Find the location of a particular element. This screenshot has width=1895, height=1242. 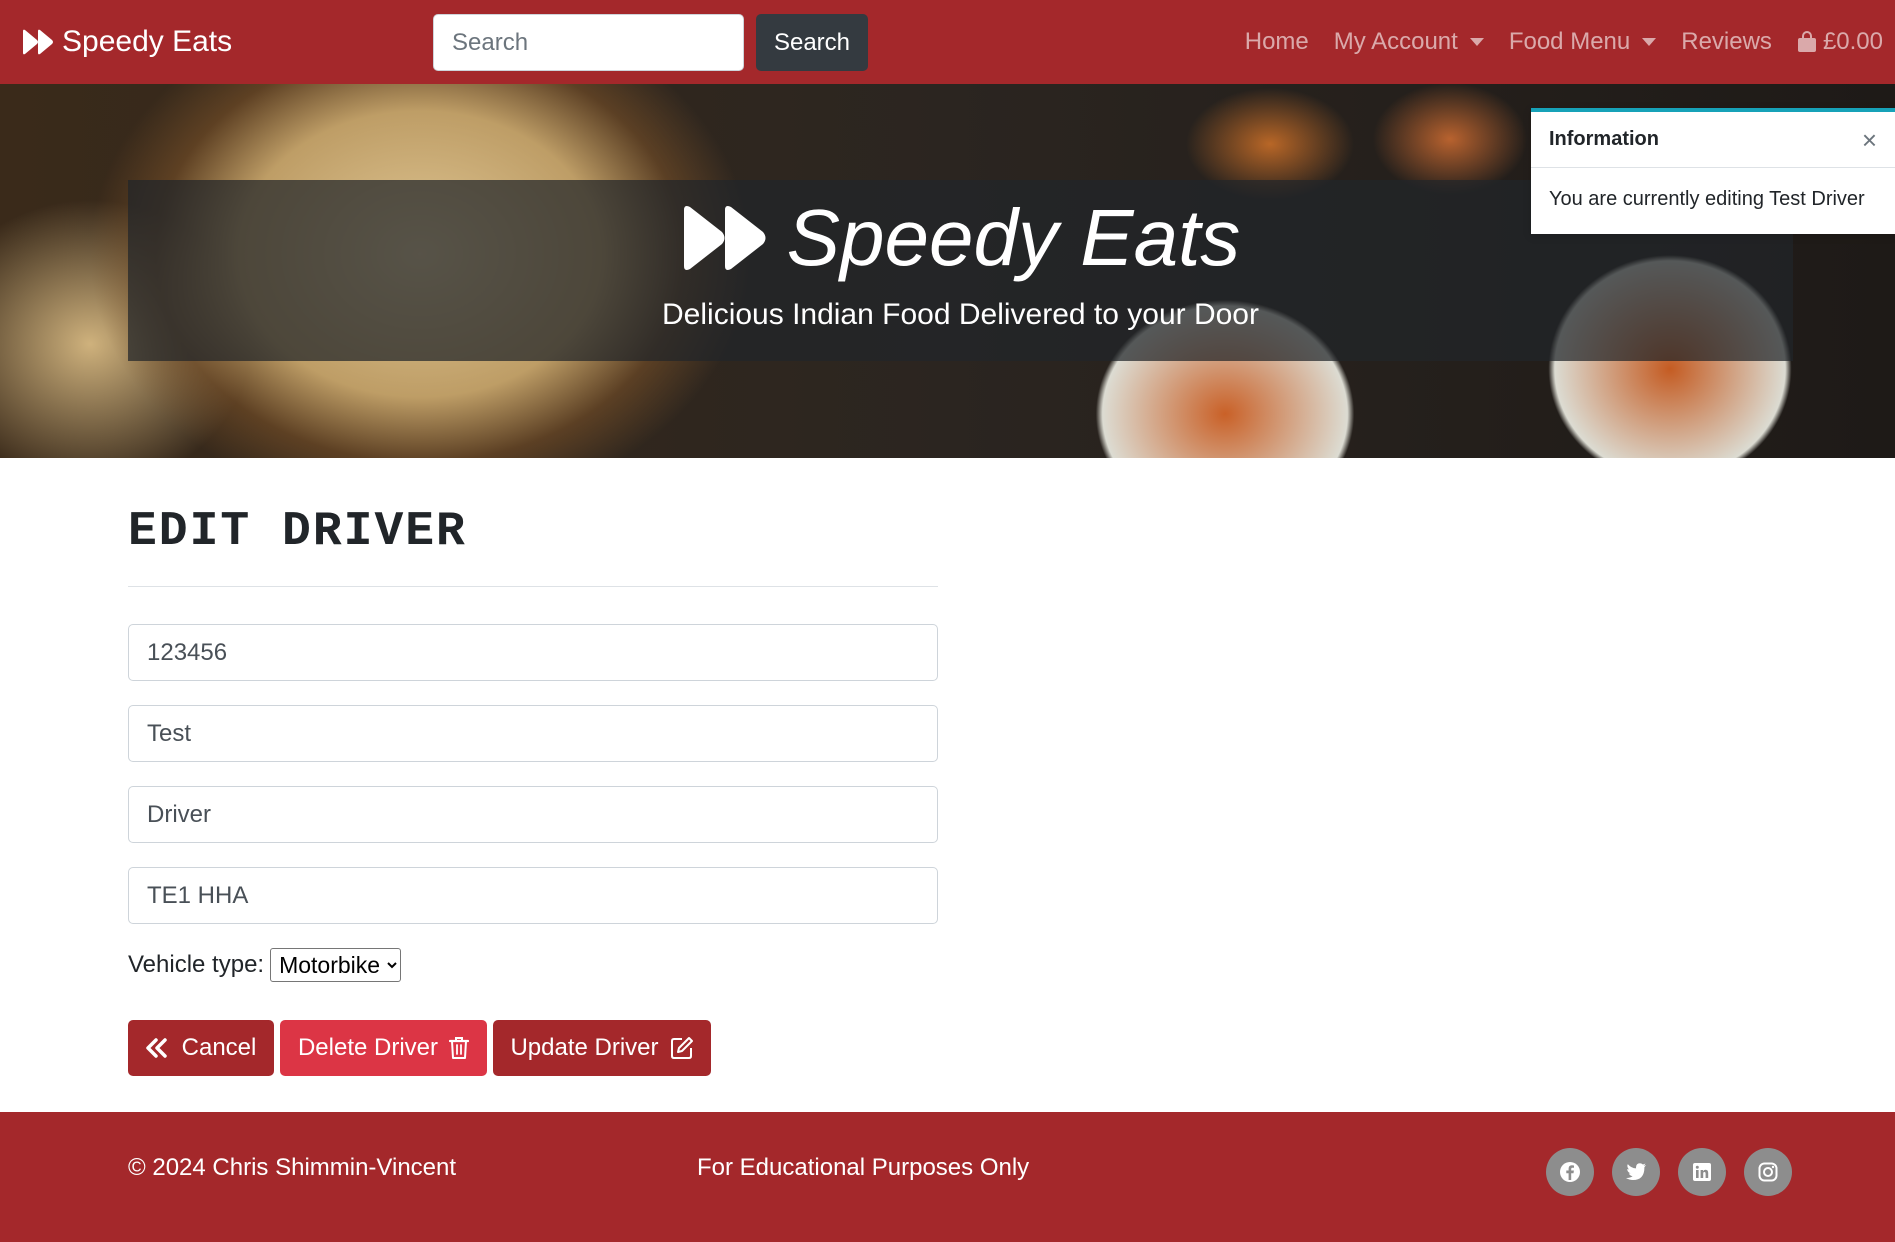

close-icon: × is located at coordinates (1869, 140).